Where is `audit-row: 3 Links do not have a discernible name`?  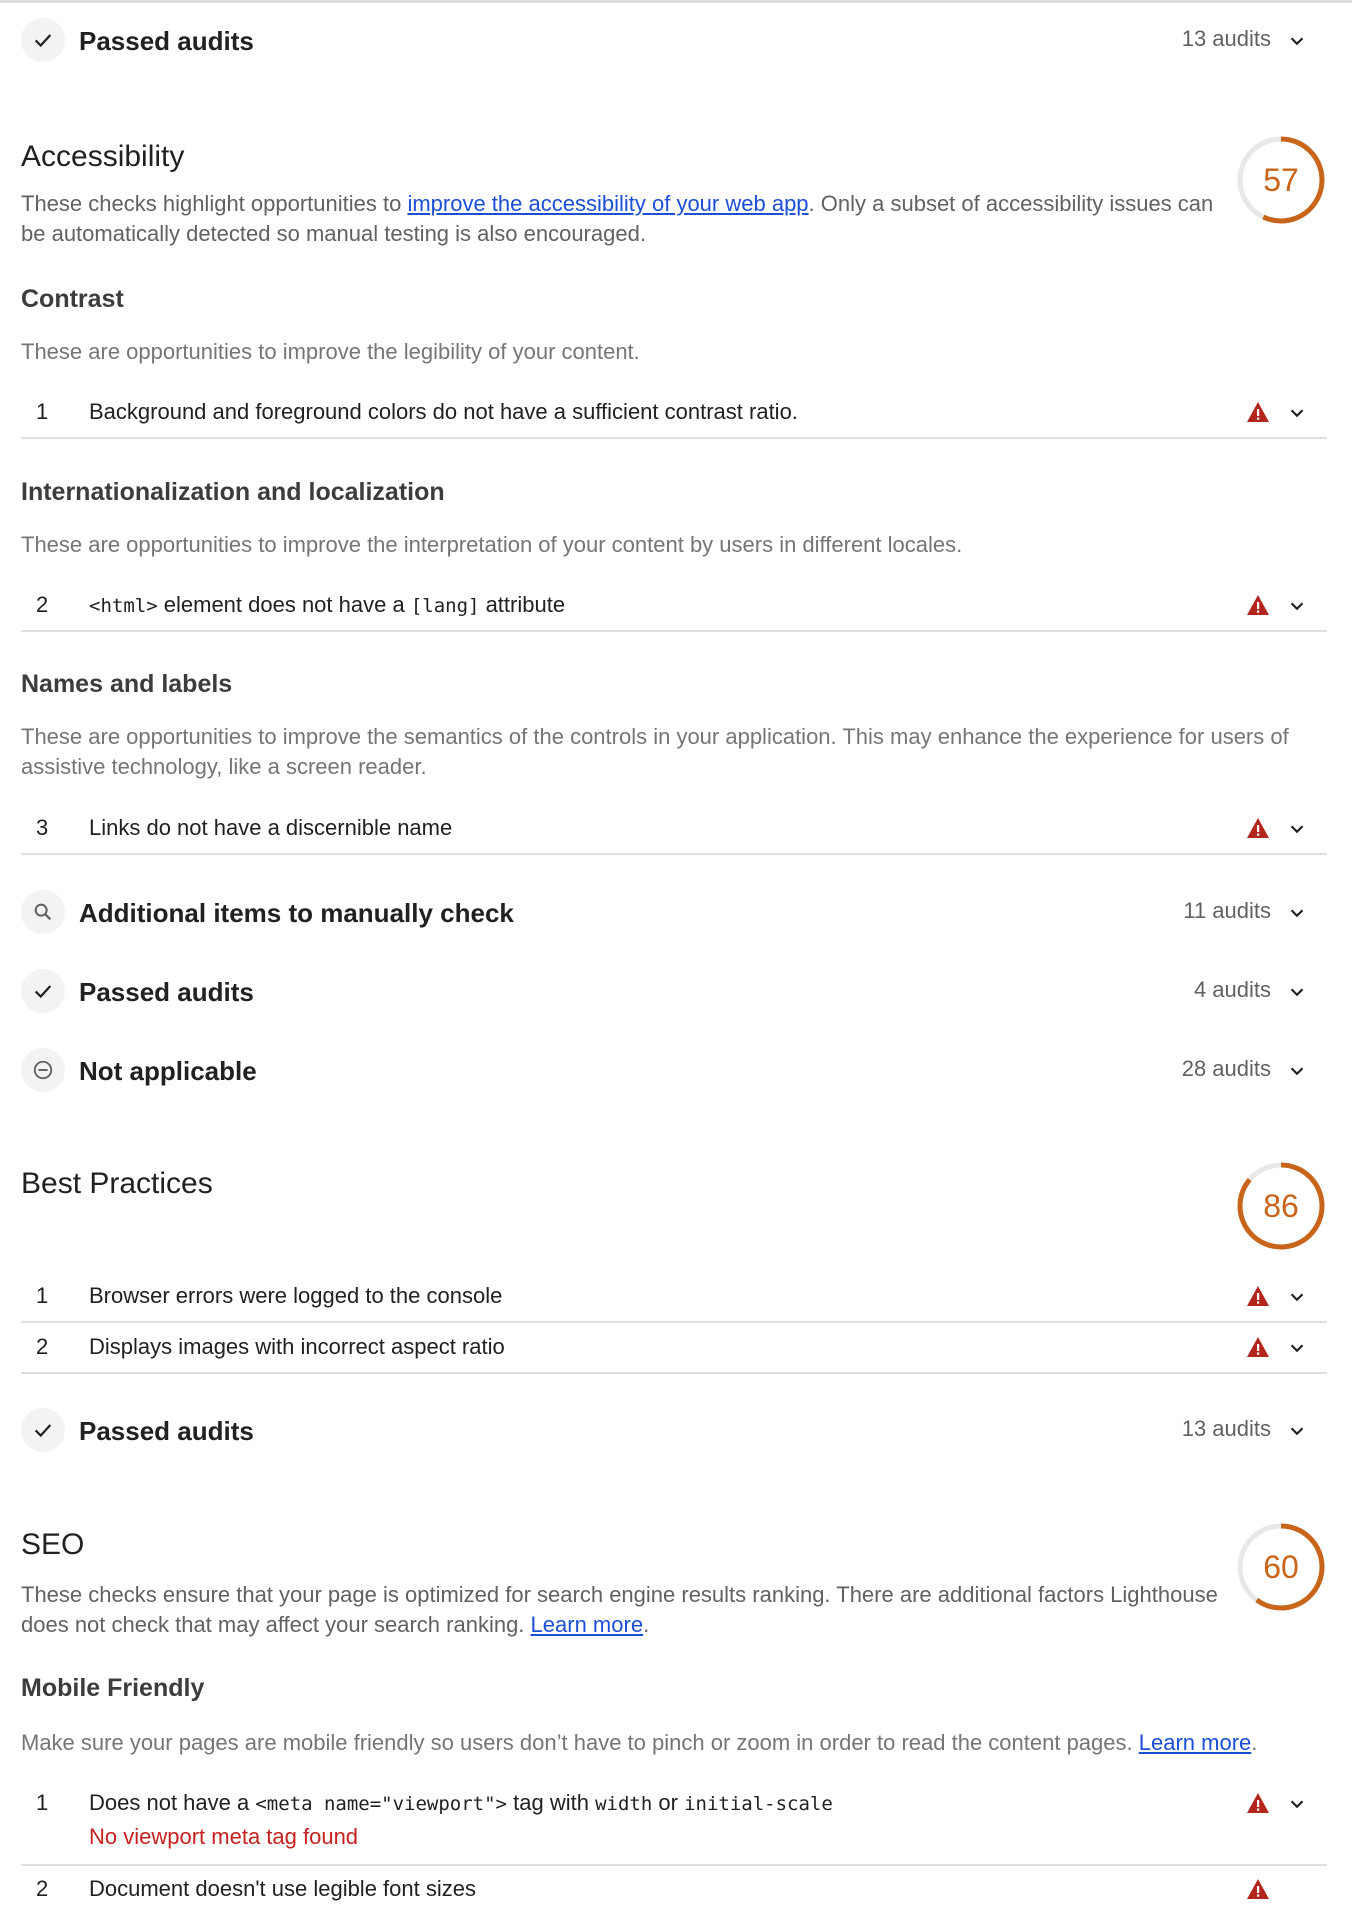 audit-row: 3 Links do not have a discernible name is located at coordinates (674, 830).